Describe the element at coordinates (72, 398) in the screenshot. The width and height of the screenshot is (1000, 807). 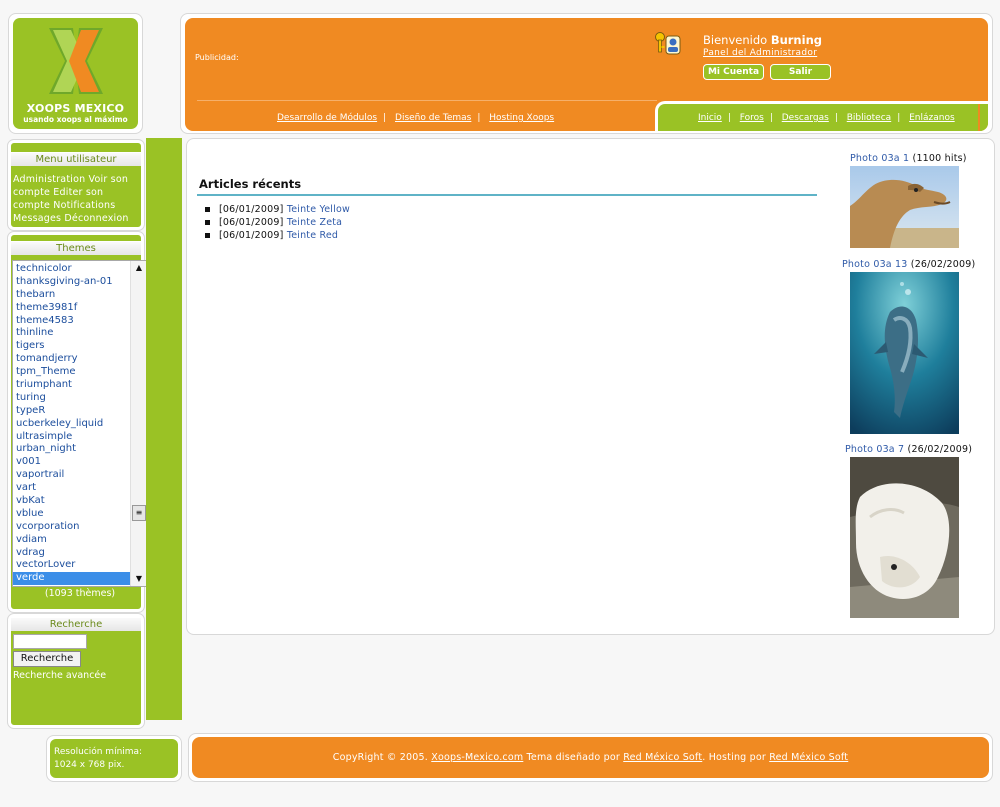
I see `theme-option: turing` at that location.